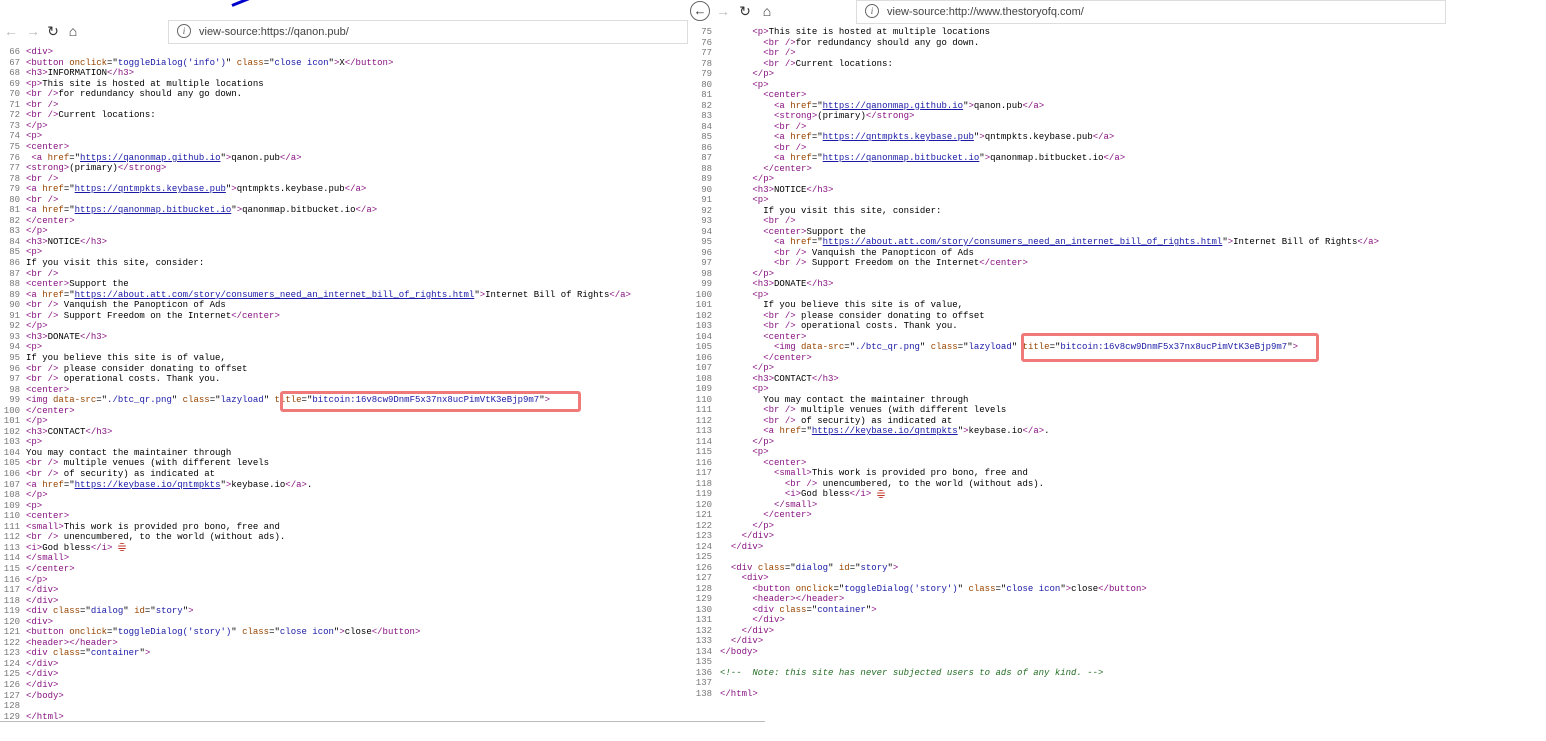 Image resolution: width=1546 pixels, height=741 pixels. What do you see at coordinates (29, 200) in the screenshot?
I see `source-line: 80 <br />` at bounding box center [29, 200].